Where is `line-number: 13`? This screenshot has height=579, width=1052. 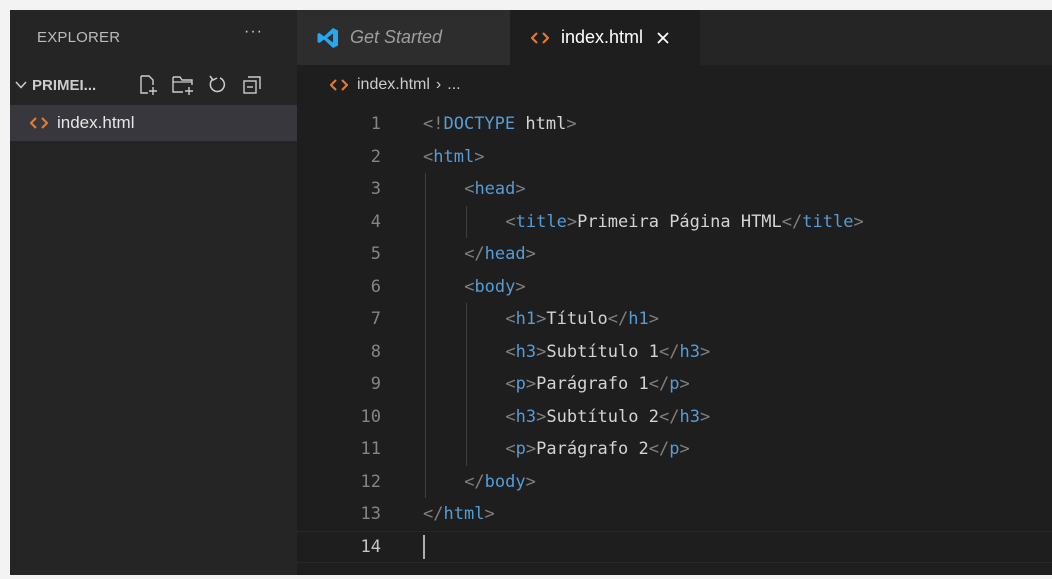 line-number: 13 is located at coordinates (370, 514).